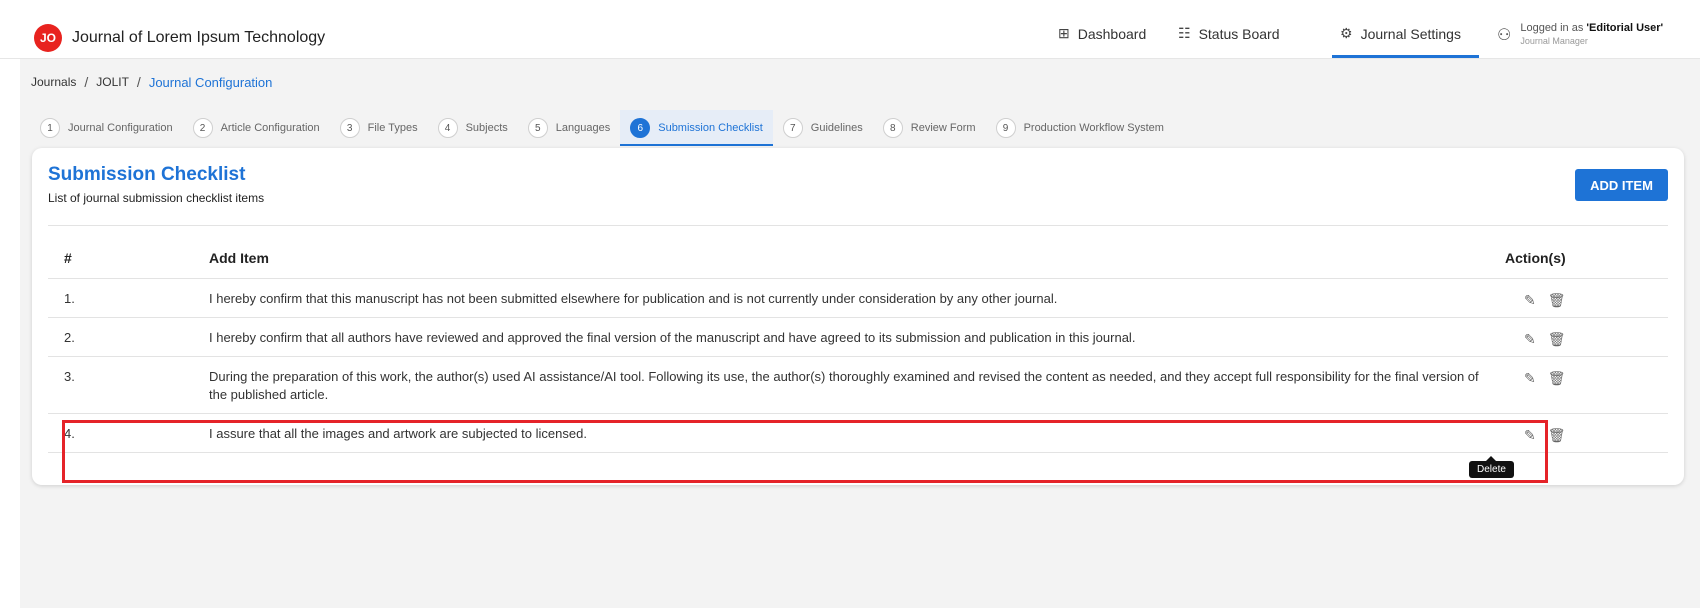 The image size is (1700, 615). I want to click on step-label: Production Workflow System, so click(1093, 128).